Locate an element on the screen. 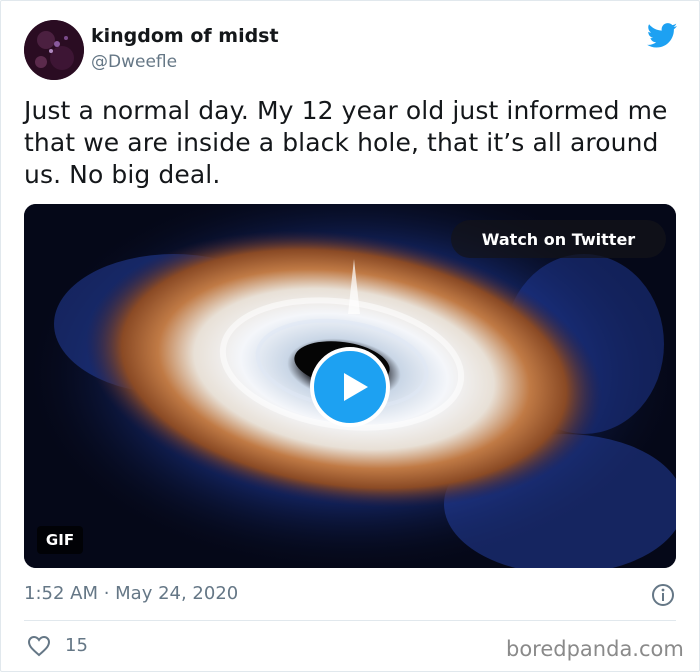  watermark: boredpanda.com is located at coordinates (595, 649).